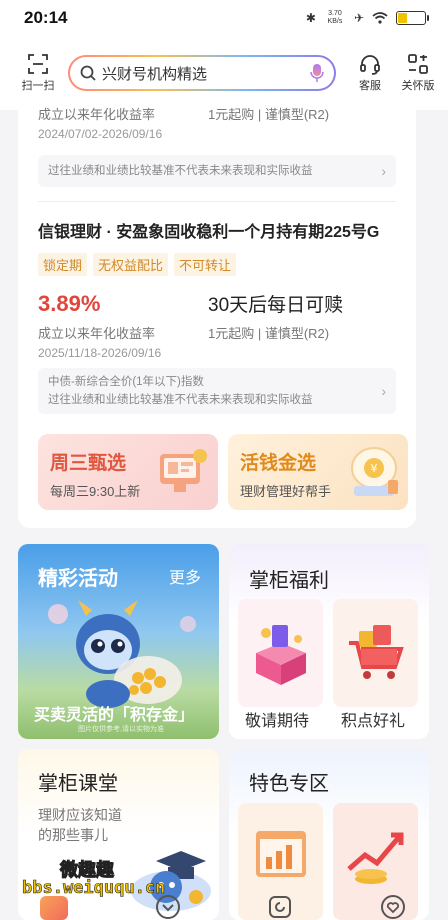 Image resolution: width=448 pixels, height=920 pixels. Describe the element at coordinates (358, 18) in the screenshot. I see `airplane-icon: ✈` at that location.